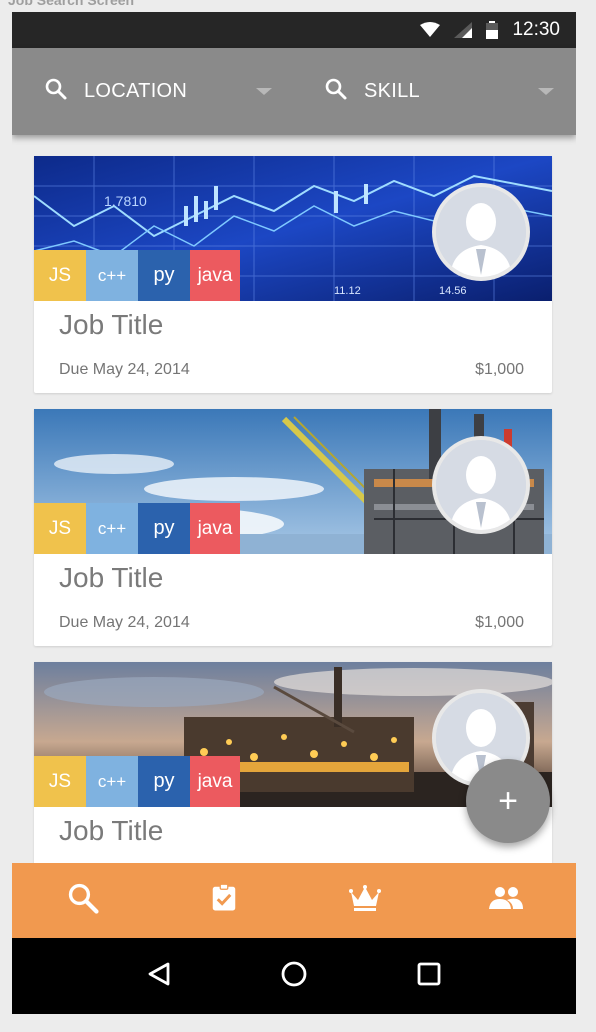 The image size is (596, 1032). What do you see at coordinates (293, 228) in the screenshot?
I see `job-banner-image: 1.7810 11.12 14.56 JS c++ py java` at bounding box center [293, 228].